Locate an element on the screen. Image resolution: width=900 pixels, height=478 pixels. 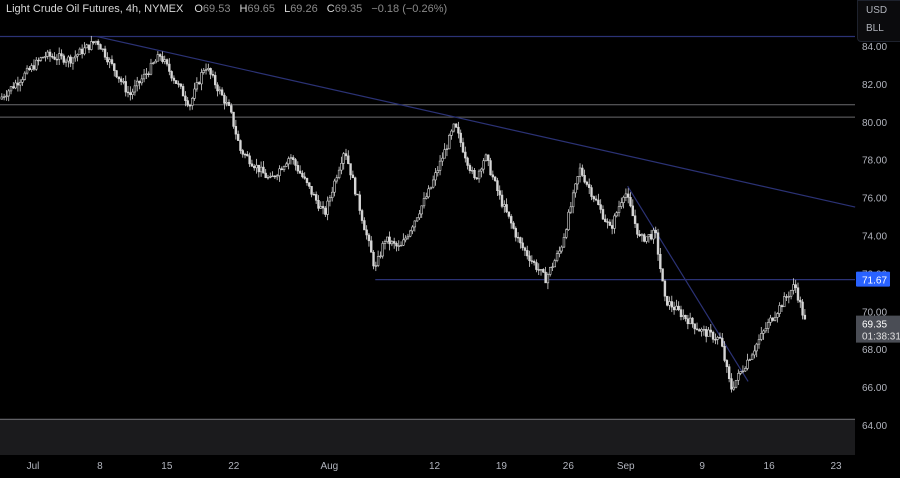
x-tick-label: 9 is located at coordinates (702, 466).